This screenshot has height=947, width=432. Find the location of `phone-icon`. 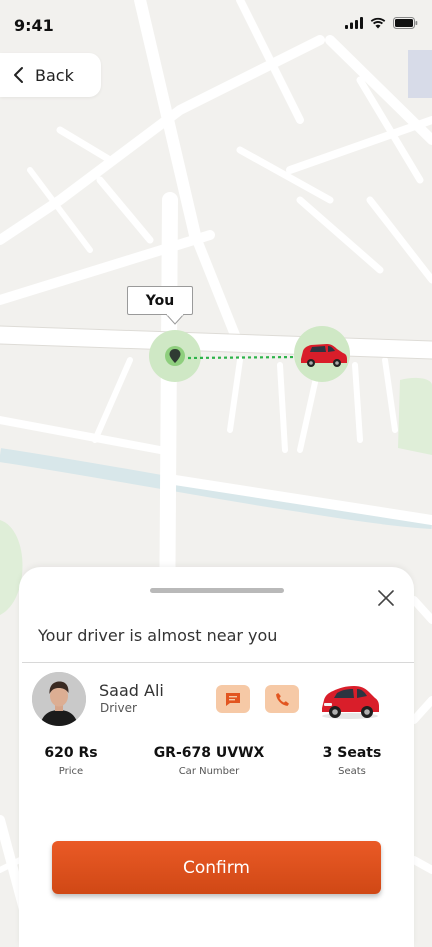

phone-icon is located at coordinates (282, 699).